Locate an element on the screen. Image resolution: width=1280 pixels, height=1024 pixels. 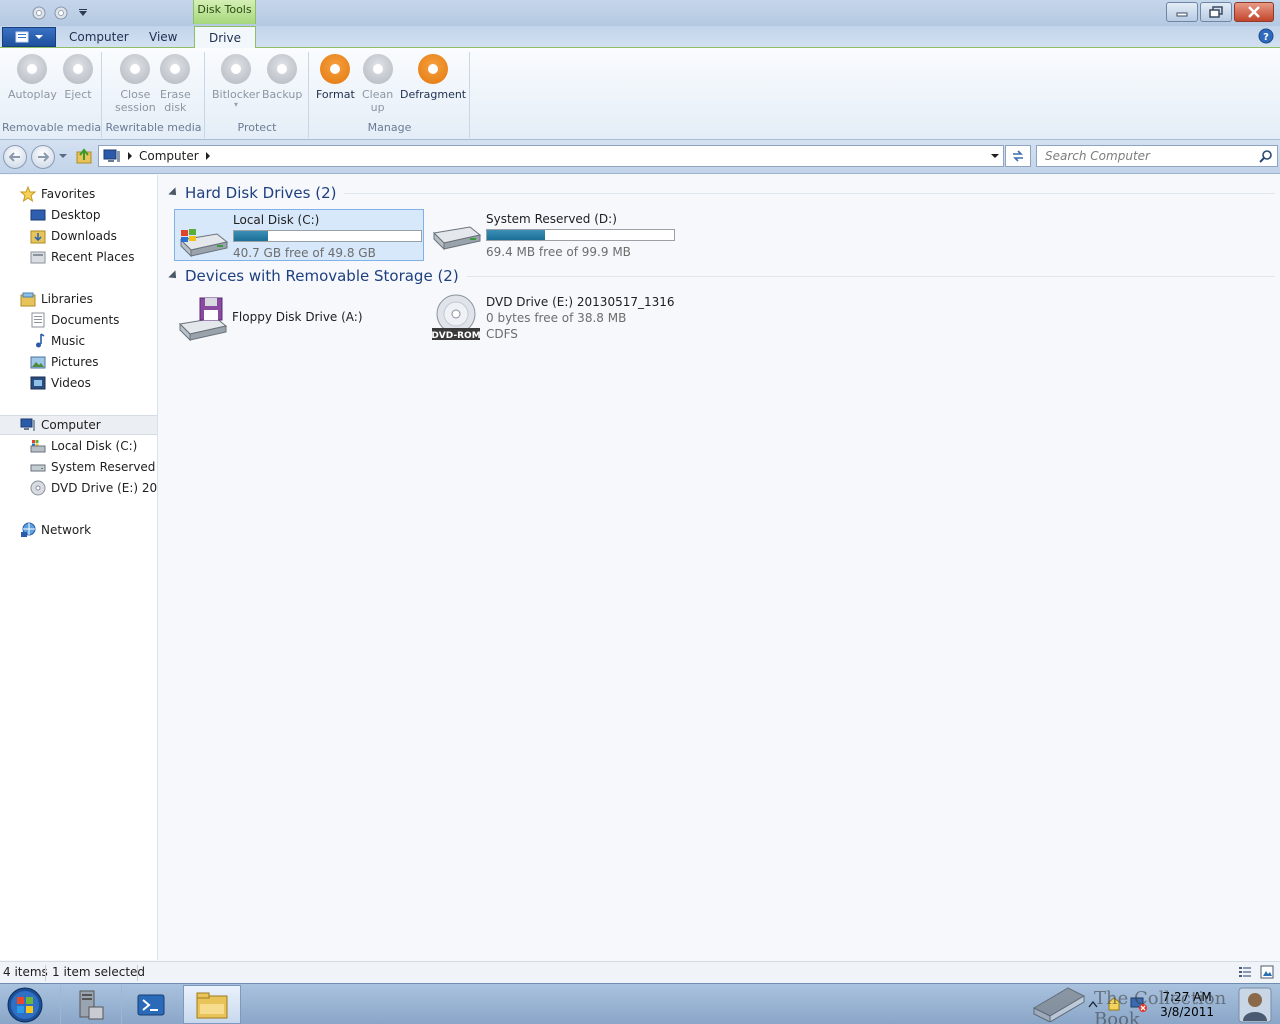
eject-button: Eject is located at coordinates (78, 77).